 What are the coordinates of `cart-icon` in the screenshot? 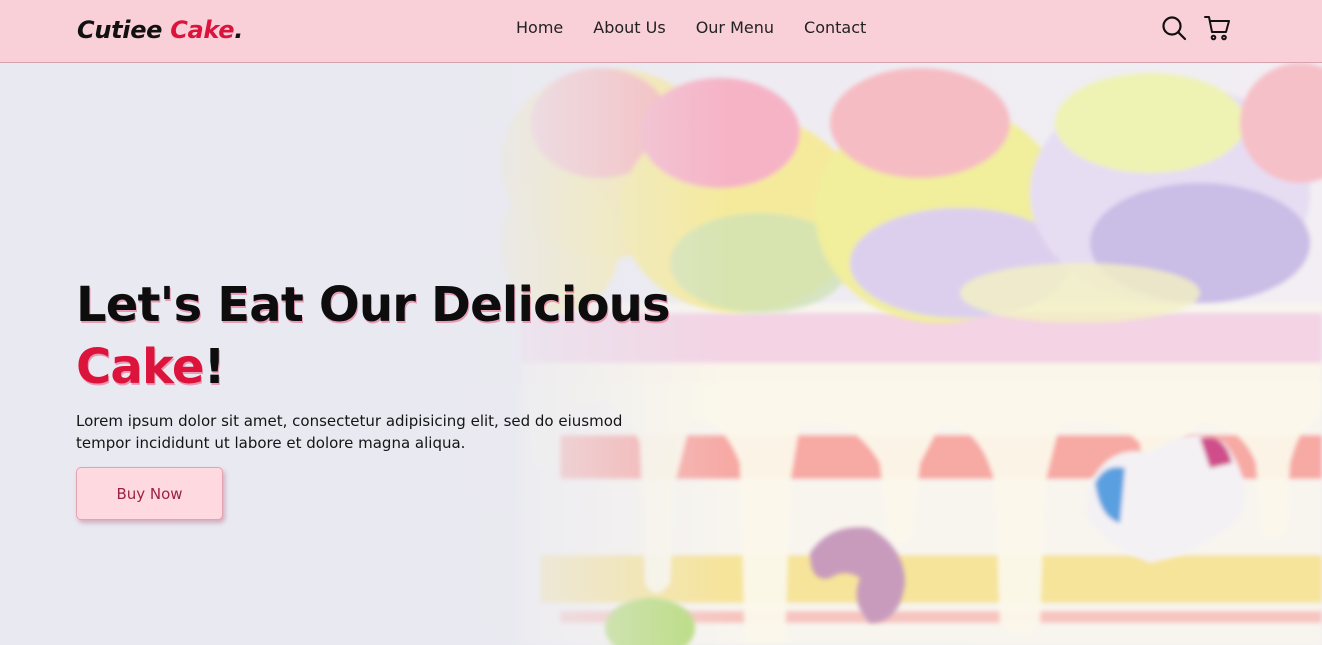 It's located at (1217, 28).